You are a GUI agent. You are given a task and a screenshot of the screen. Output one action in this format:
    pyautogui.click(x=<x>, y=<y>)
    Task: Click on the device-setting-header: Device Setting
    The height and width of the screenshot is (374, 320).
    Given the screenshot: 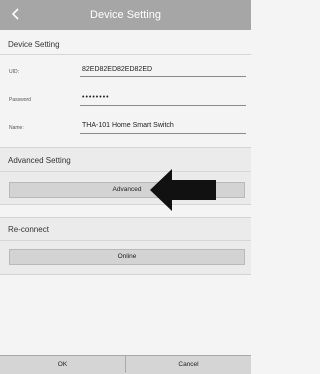 What is the action you would take?
    pyautogui.click(x=34, y=44)
    